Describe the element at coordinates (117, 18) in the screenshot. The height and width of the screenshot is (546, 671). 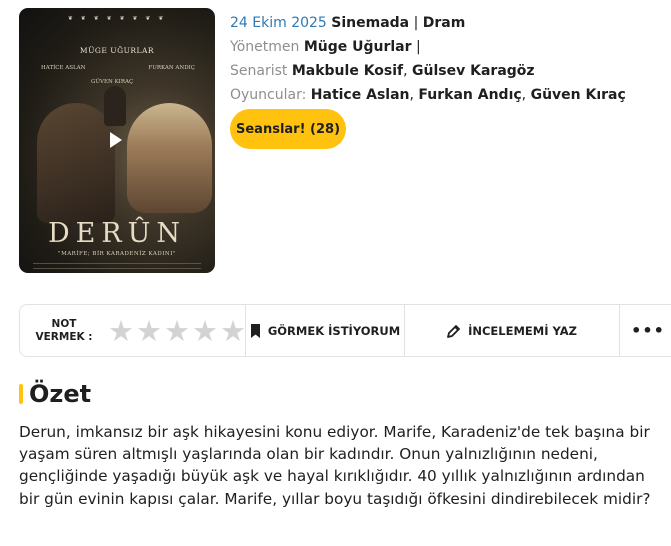
I see `award-laurels: ❦ ❦ ❦ ❦ ❦ ❦ ❦ ❦` at that location.